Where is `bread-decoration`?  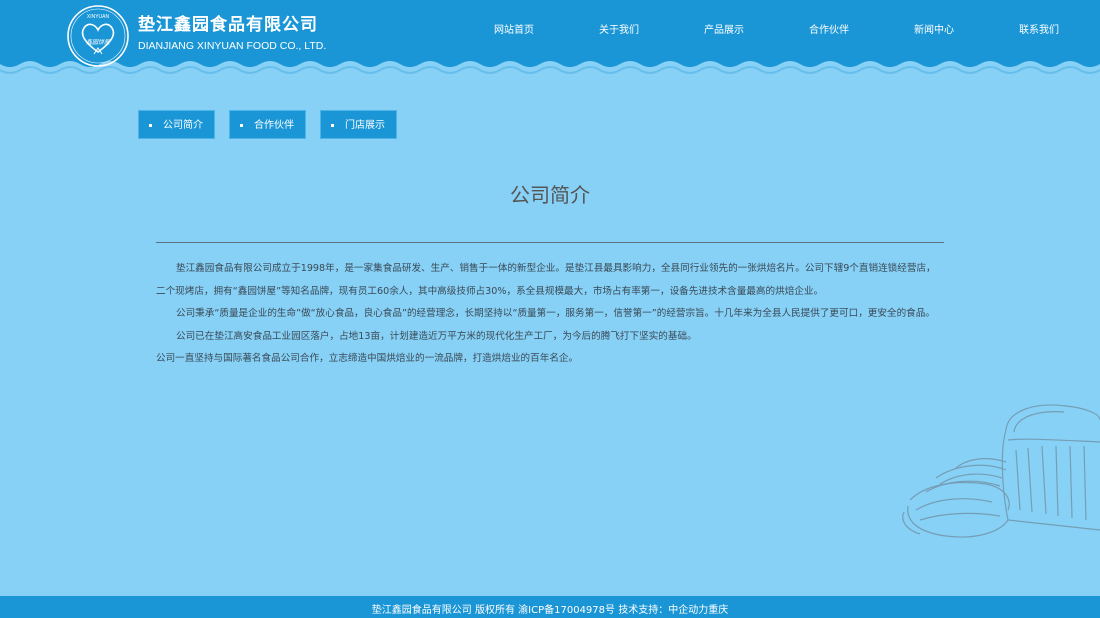 bread-decoration is located at coordinates (998, 472).